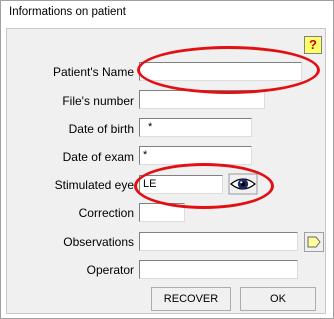 The width and height of the screenshot is (334, 319). What do you see at coordinates (313, 45) in the screenshot?
I see `help-button: ?` at bounding box center [313, 45].